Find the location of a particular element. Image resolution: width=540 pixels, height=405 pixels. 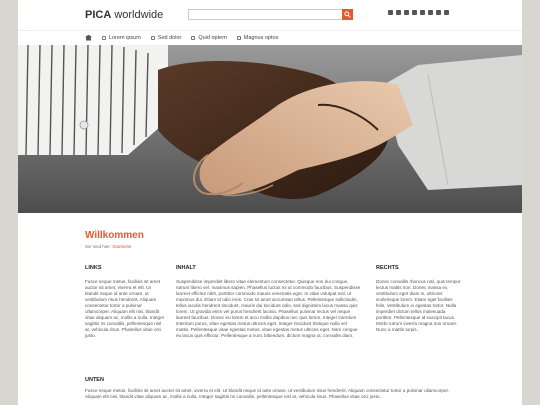

nav-item-quid-optem: Quid optem is located at coordinates (209, 37).